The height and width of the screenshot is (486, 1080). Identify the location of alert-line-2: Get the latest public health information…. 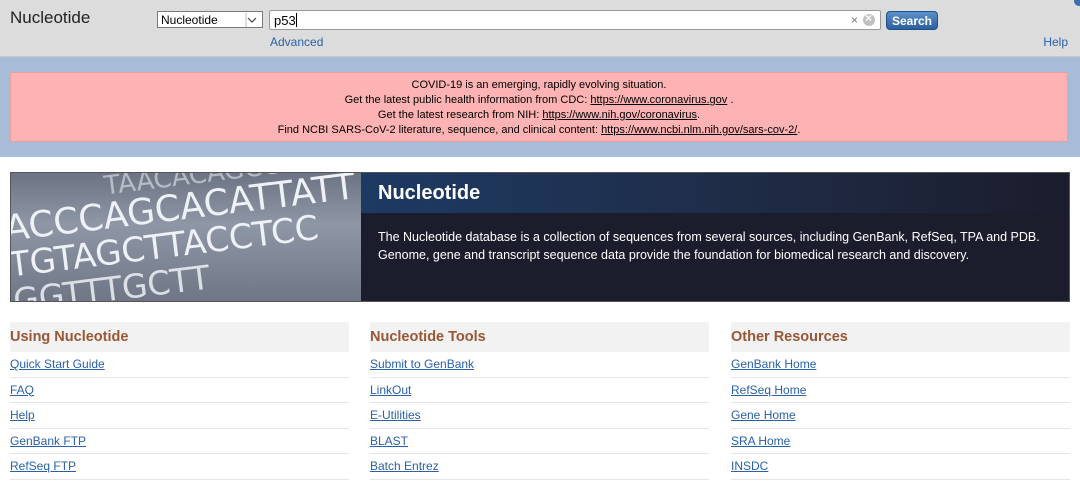
(539, 100).